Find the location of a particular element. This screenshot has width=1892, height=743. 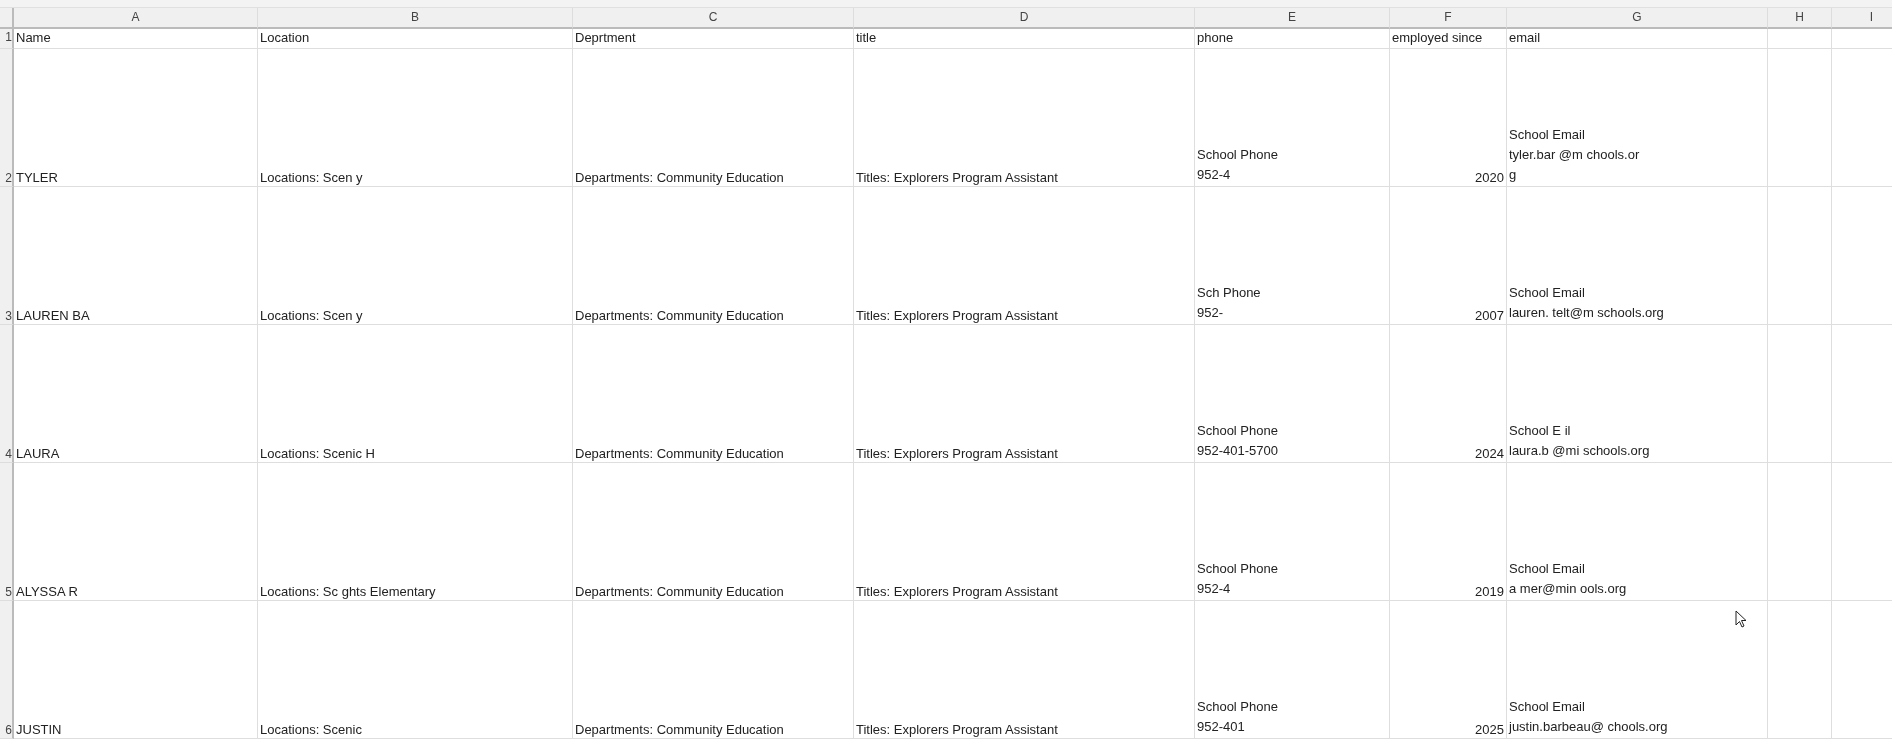

row-number: 5 is located at coordinates (8, 592).